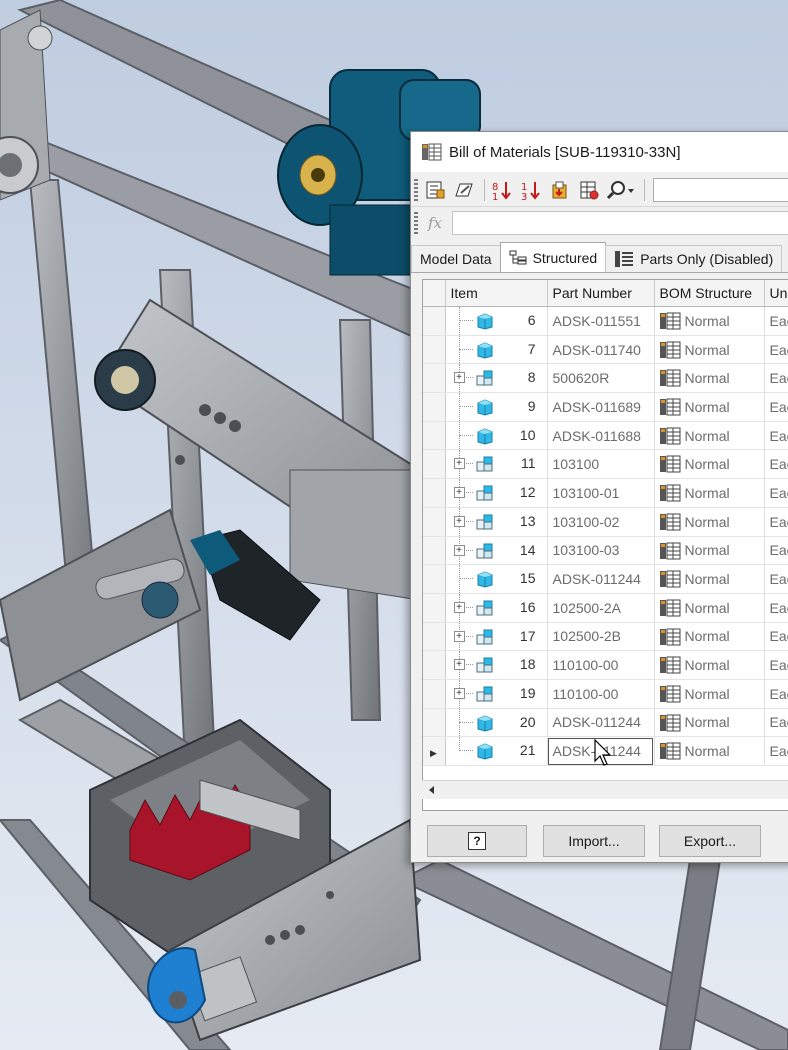  I want to click on item-cell: 10, so click(496, 436).